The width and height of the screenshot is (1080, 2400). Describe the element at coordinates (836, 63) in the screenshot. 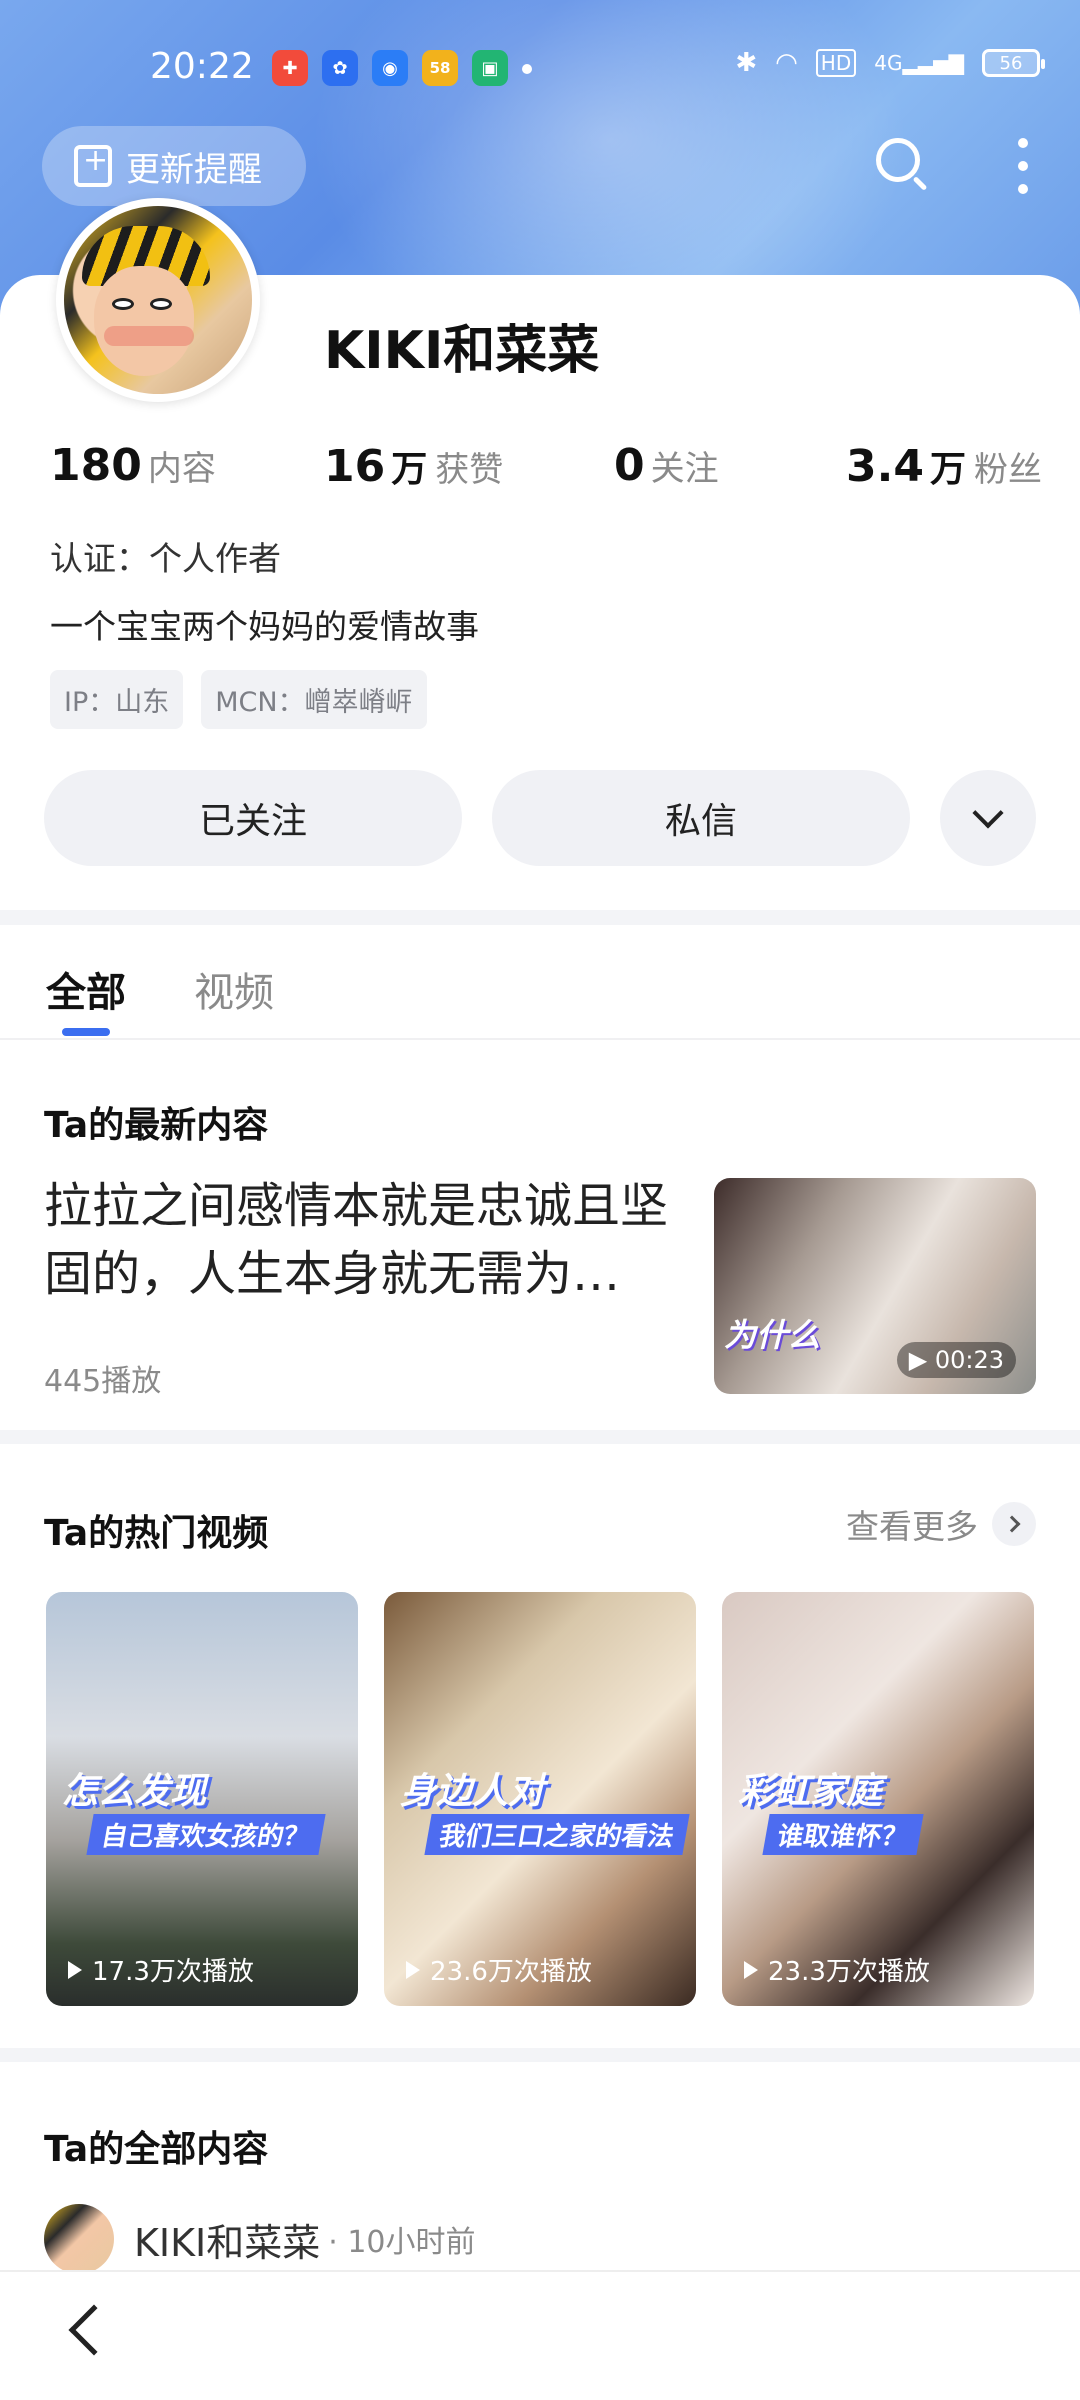

I see `hd-icon: HD` at that location.